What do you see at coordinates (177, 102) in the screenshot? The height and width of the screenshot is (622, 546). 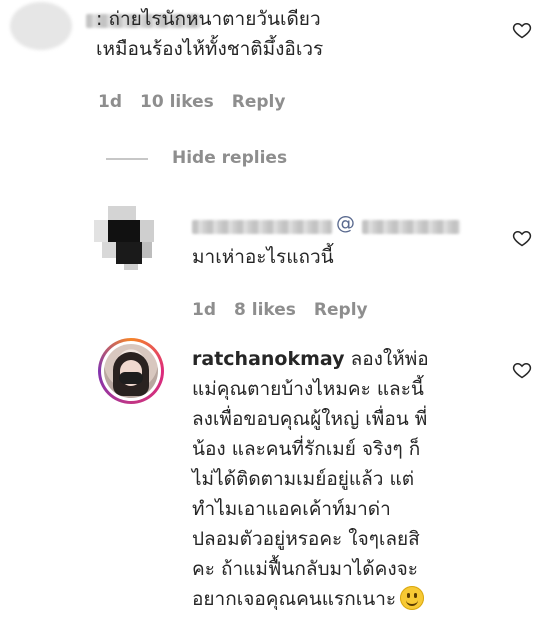 I see `comment-likes: 10 likes` at bounding box center [177, 102].